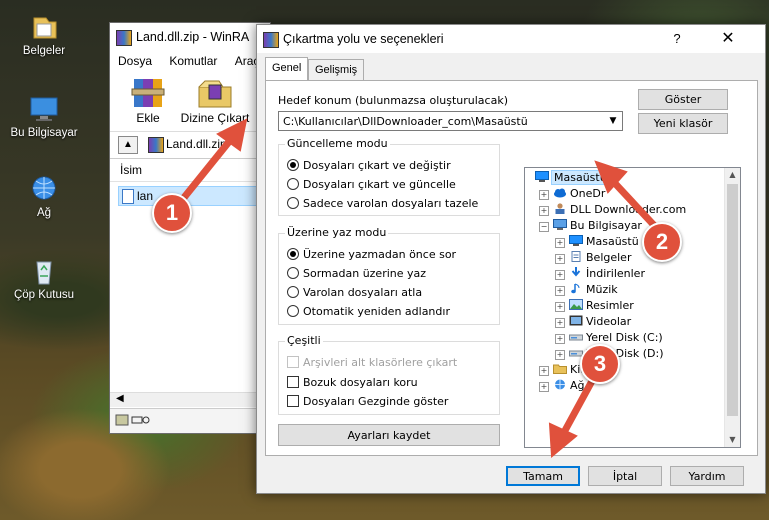 This screenshot has height=520, width=769. Describe the element at coordinates (337, 232) in the screenshot. I see `overwrite-mode-title: Üzerine yaz modu` at that location.